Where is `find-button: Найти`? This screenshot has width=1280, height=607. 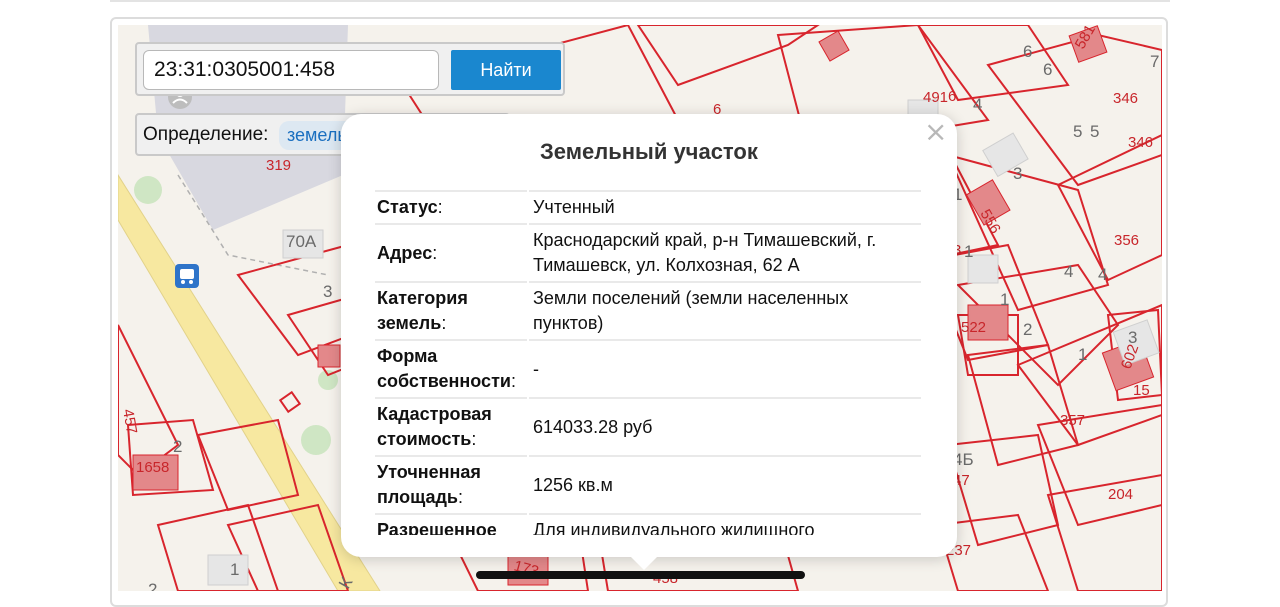
find-button: Найти is located at coordinates (506, 70).